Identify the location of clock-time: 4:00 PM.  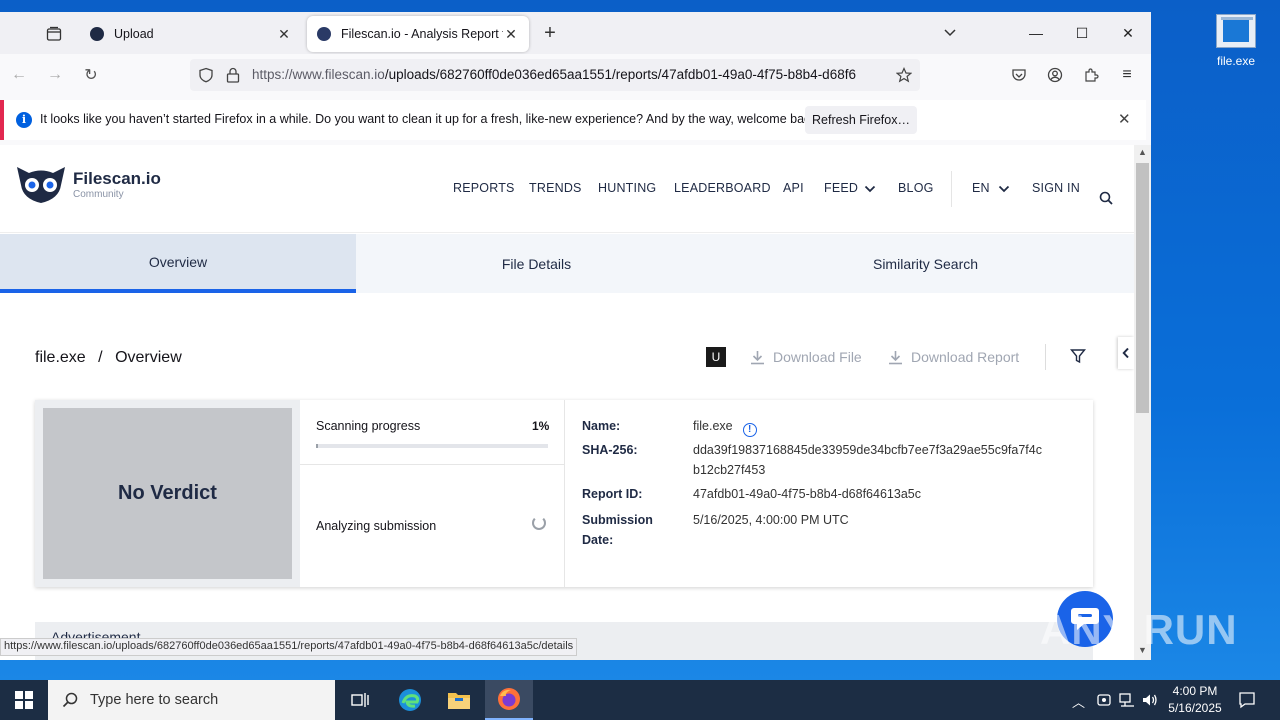
(1195, 691).